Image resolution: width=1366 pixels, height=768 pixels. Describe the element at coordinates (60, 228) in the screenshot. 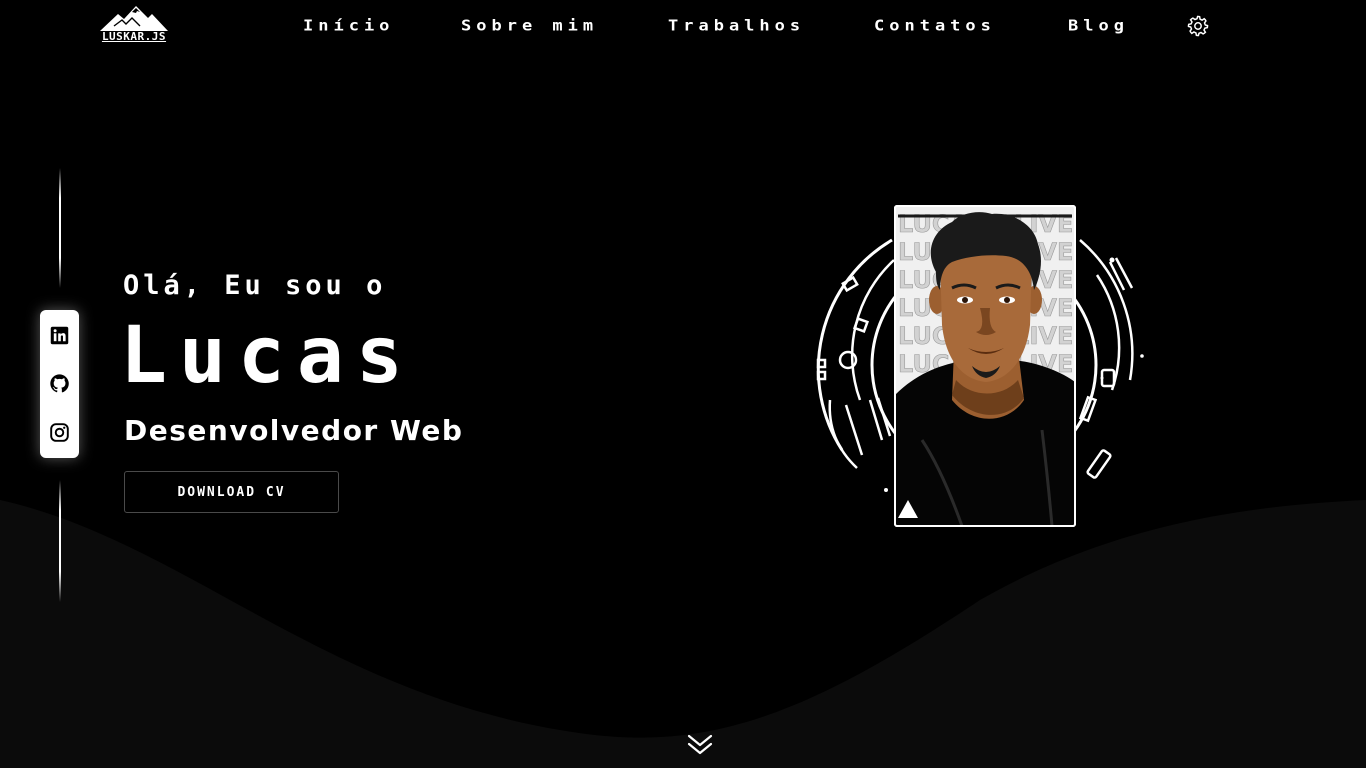

I see `sidebar-line-top` at that location.